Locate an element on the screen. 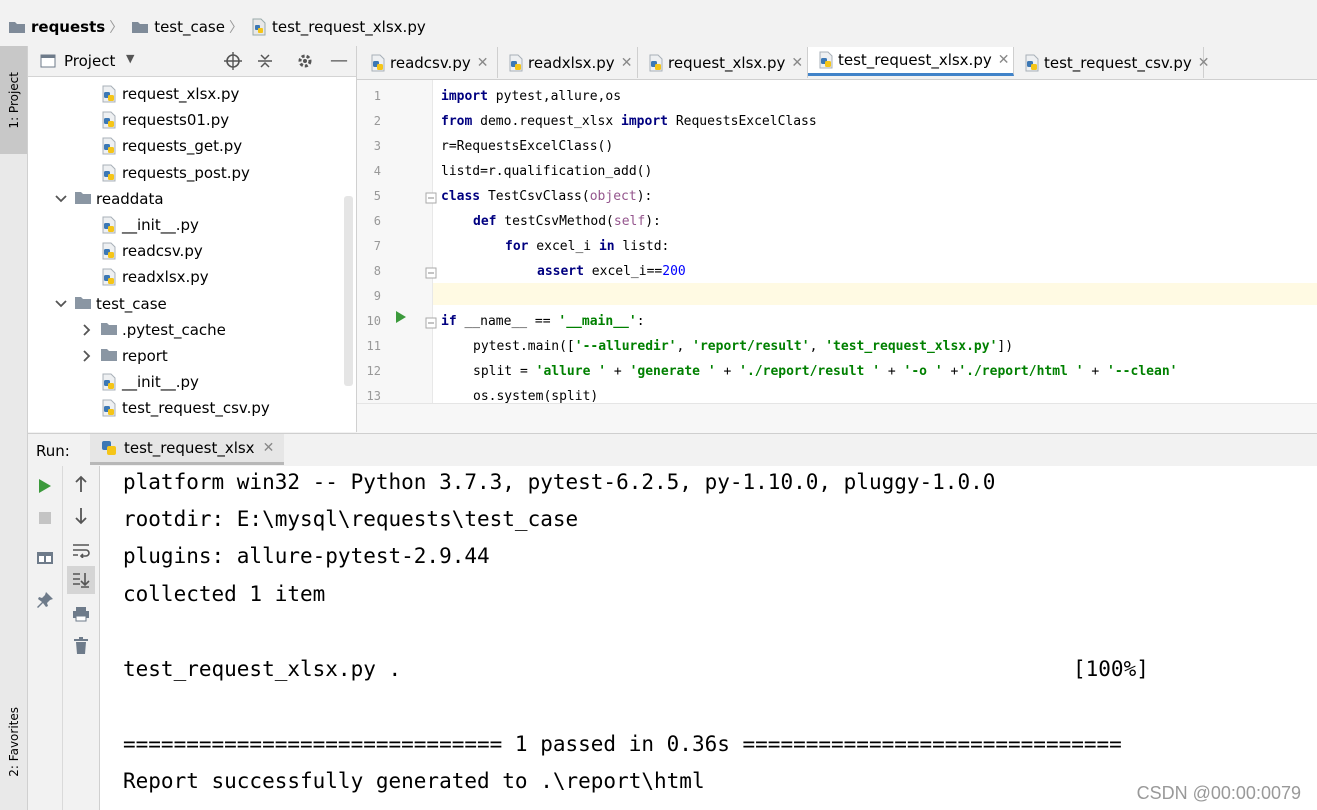 The height and width of the screenshot is (810, 1317). tree-item-label: test_case is located at coordinates (131, 303).